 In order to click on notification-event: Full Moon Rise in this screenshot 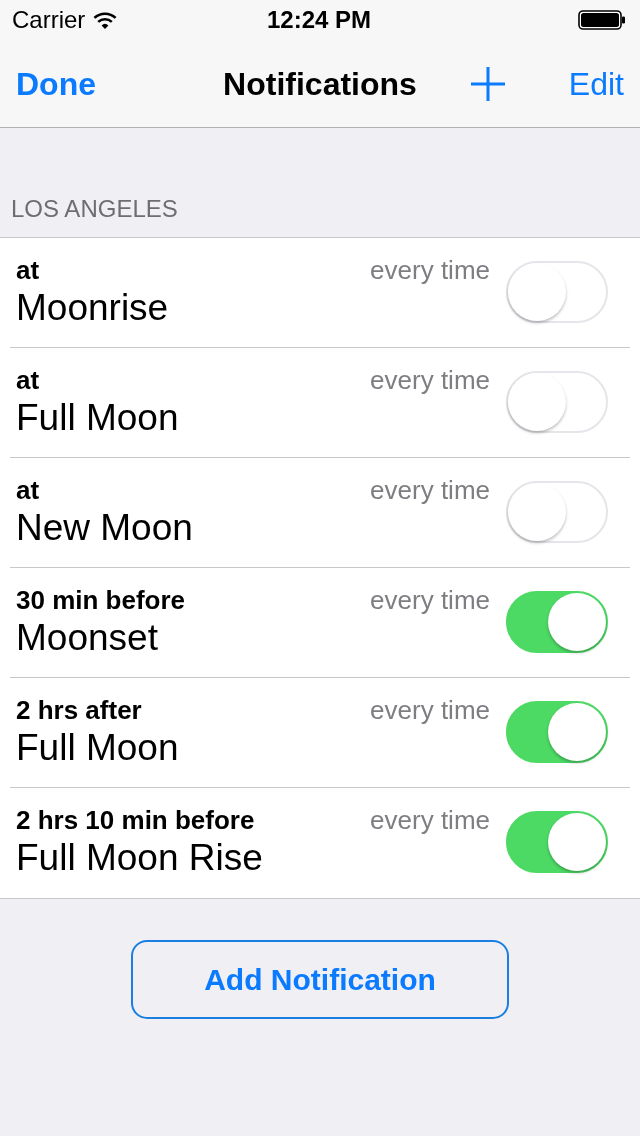, I will do `click(139, 858)`.